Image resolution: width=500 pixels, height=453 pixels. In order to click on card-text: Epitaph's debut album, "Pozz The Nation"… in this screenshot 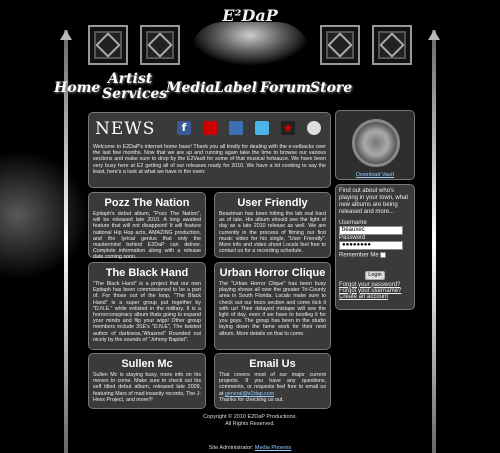, I will do `click(147, 236)`.